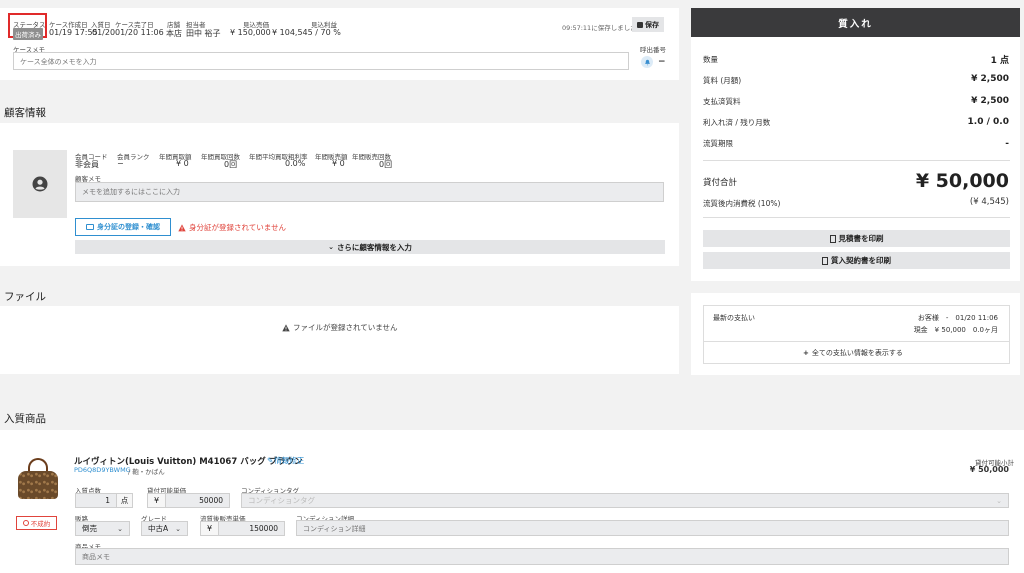  Describe the element at coordinates (599, 28) in the screenshot. I see `saved-status-text: 09:57:11に保存しました` at that location.